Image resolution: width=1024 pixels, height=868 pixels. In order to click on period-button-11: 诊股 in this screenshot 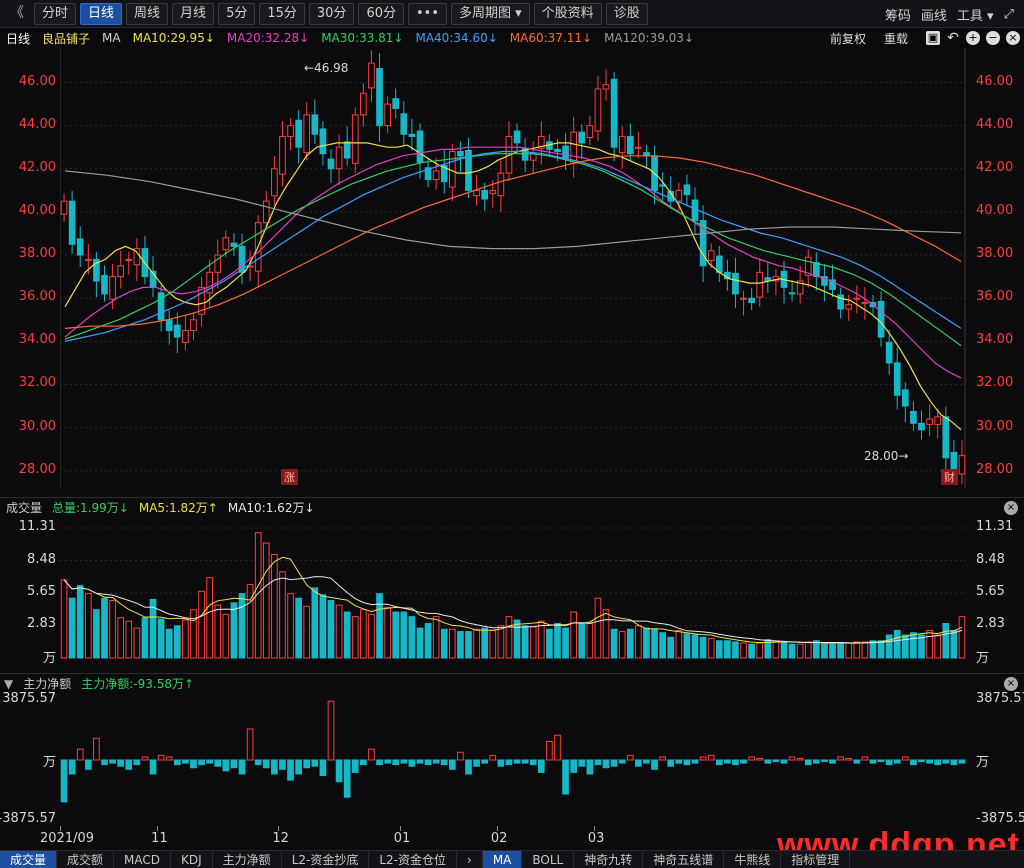, I will do `click(626, 13)`.